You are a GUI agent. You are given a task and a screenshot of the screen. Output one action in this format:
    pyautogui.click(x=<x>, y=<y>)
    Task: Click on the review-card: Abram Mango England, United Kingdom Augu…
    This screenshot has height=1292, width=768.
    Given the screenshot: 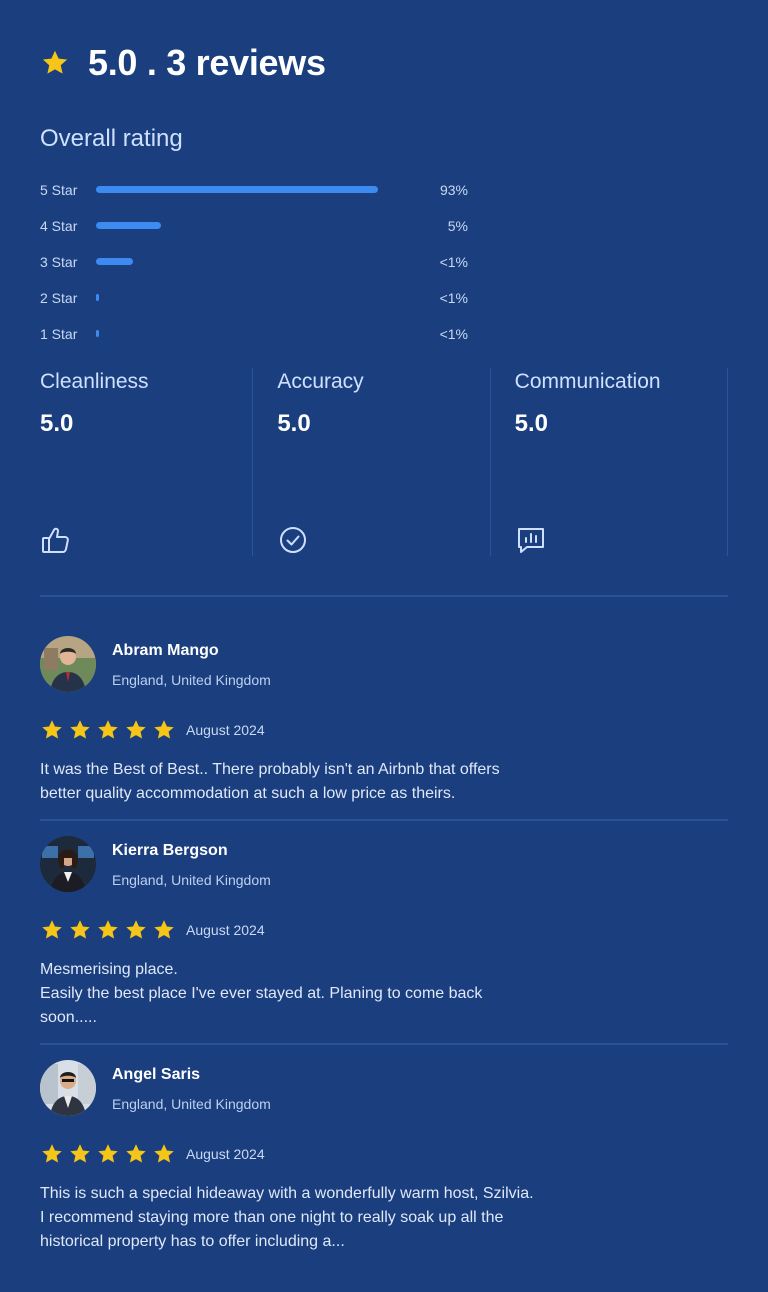 What is the action you would take?
    pyautogui.click(x=384, y=721)
    